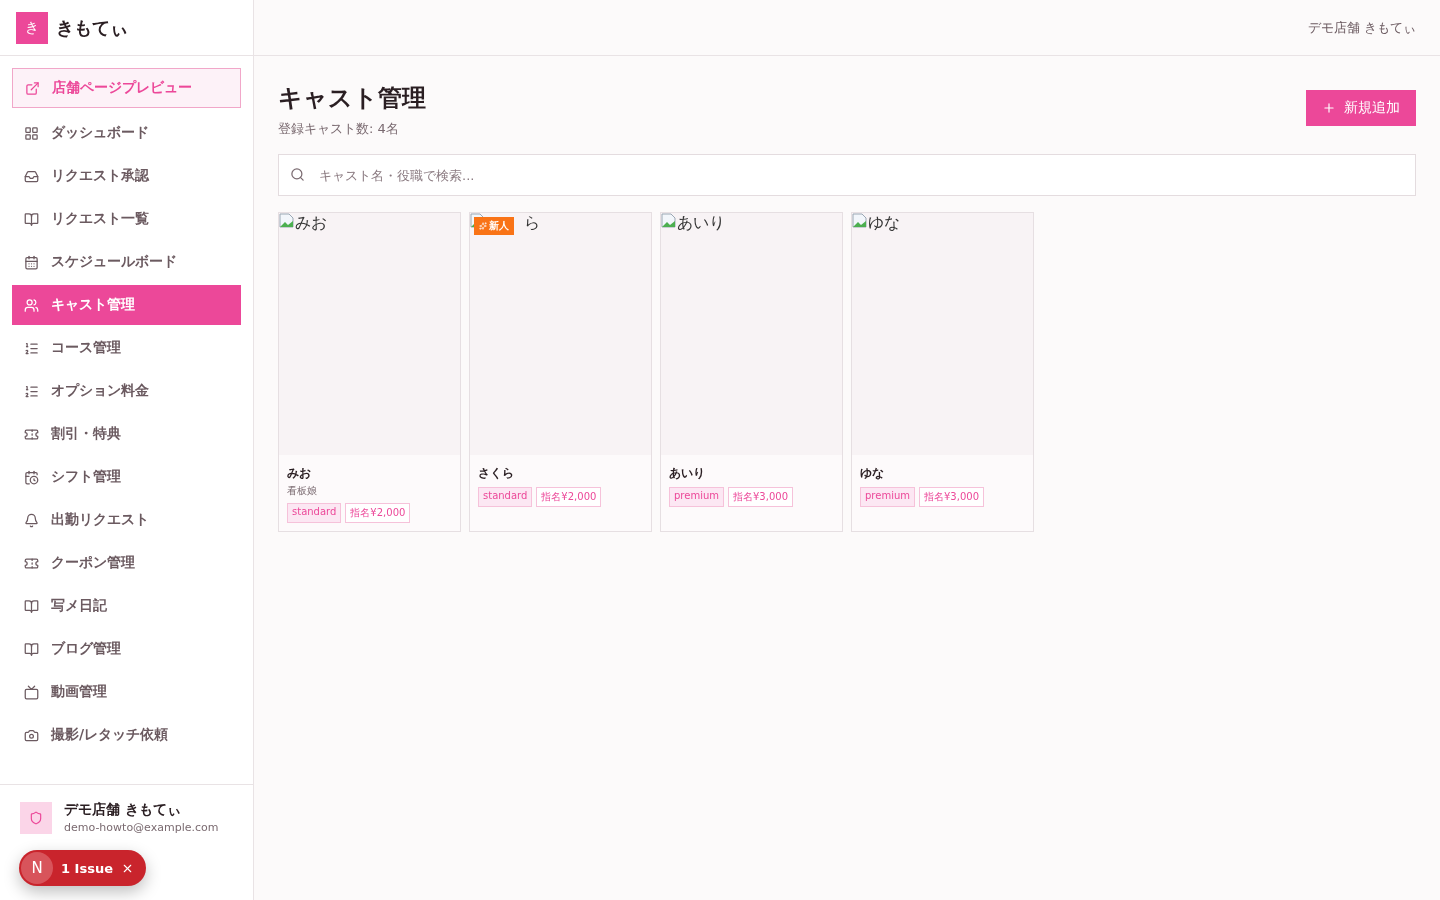  Describe the element at coordinates (499, 226) in the screenshot. I see `badge-label: 新人` at that location.